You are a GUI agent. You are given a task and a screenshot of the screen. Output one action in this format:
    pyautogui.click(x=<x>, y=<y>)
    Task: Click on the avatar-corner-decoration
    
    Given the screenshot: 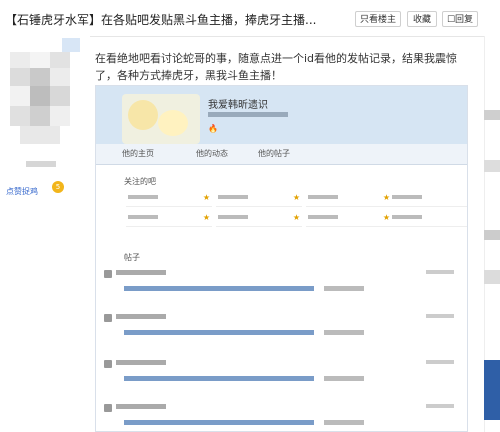 What is the action you would take?
    pyautogui.click(x=71, y=45)
    